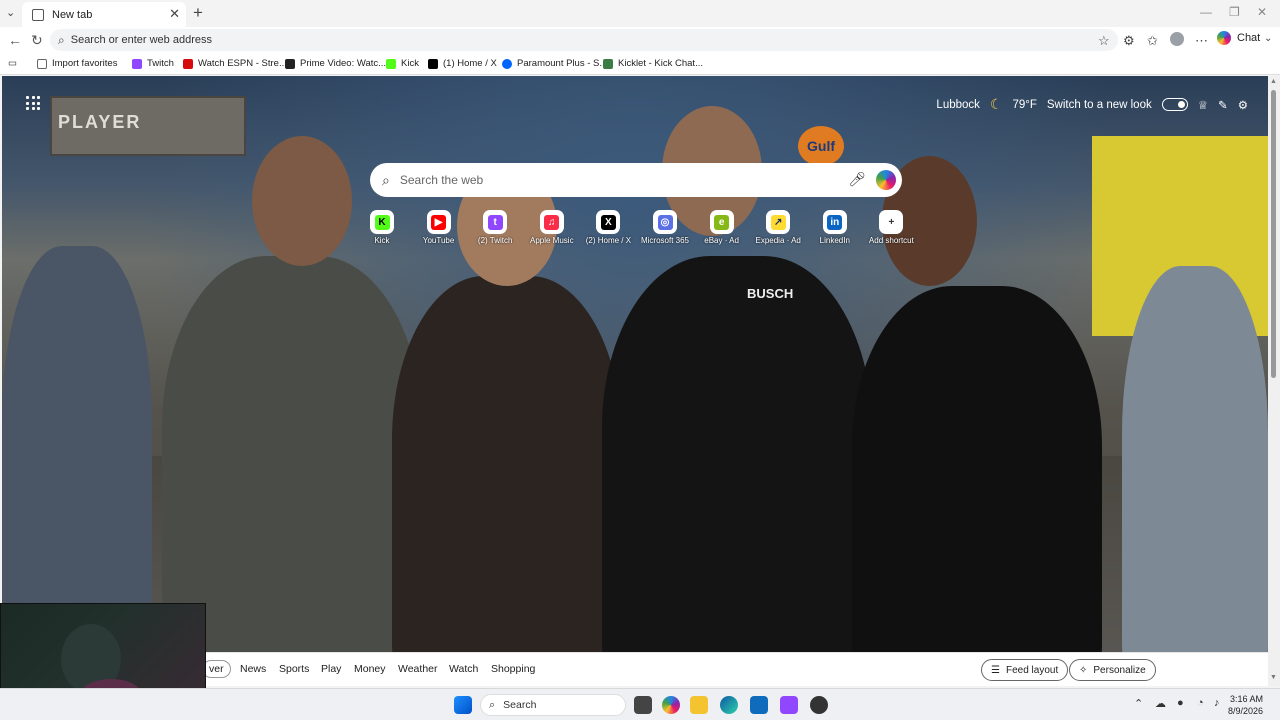 This screenshot has height=720, width=1280. I want to click on feed-tab-sports: Sports, so click(294, 669).